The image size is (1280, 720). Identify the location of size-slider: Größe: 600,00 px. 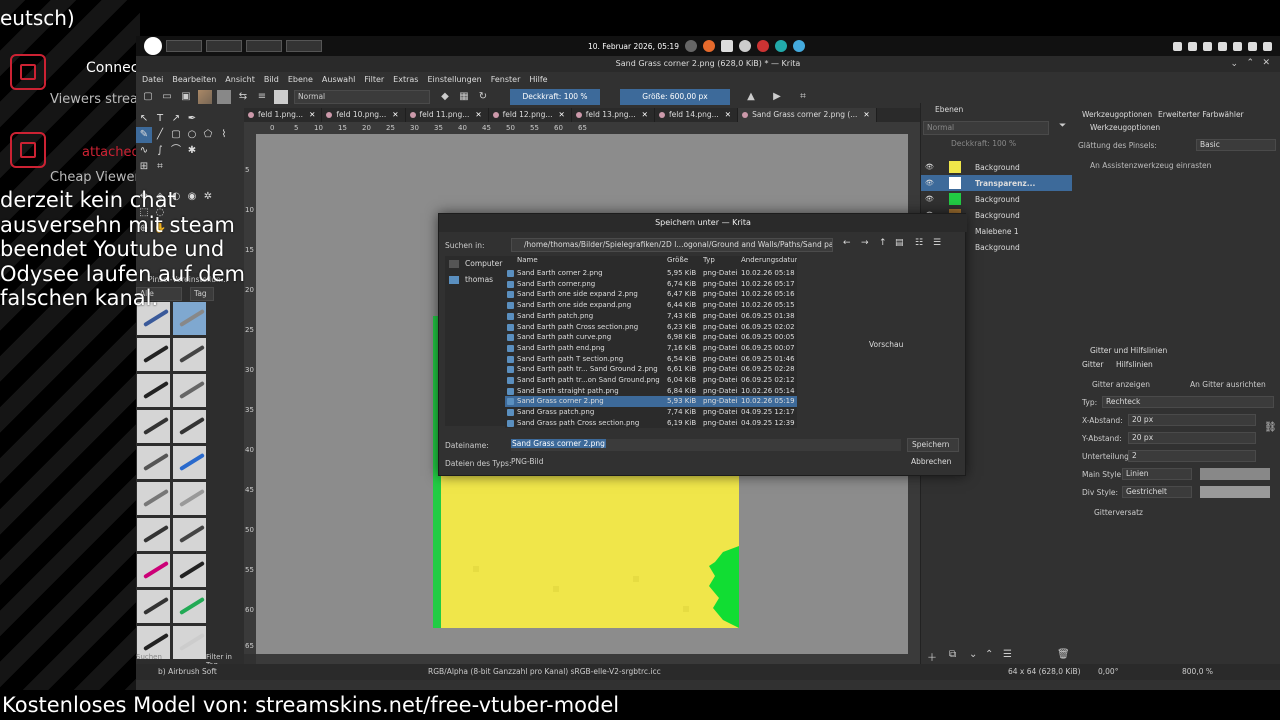
(675, 97).